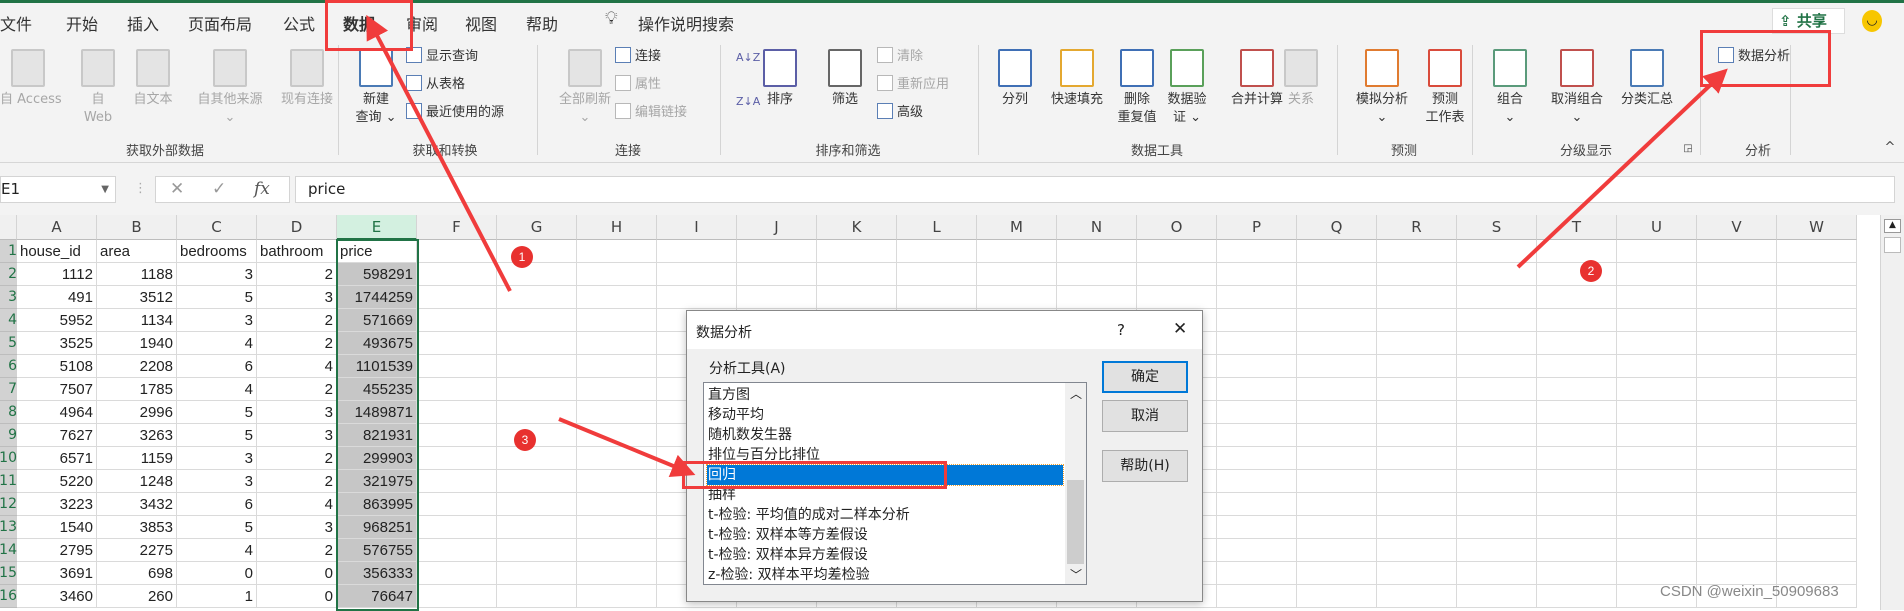  What do you see at coordinates (217, 251) in the screenshot?
I see `cell-C1: bedrooms` at bounding box center [217, 251].